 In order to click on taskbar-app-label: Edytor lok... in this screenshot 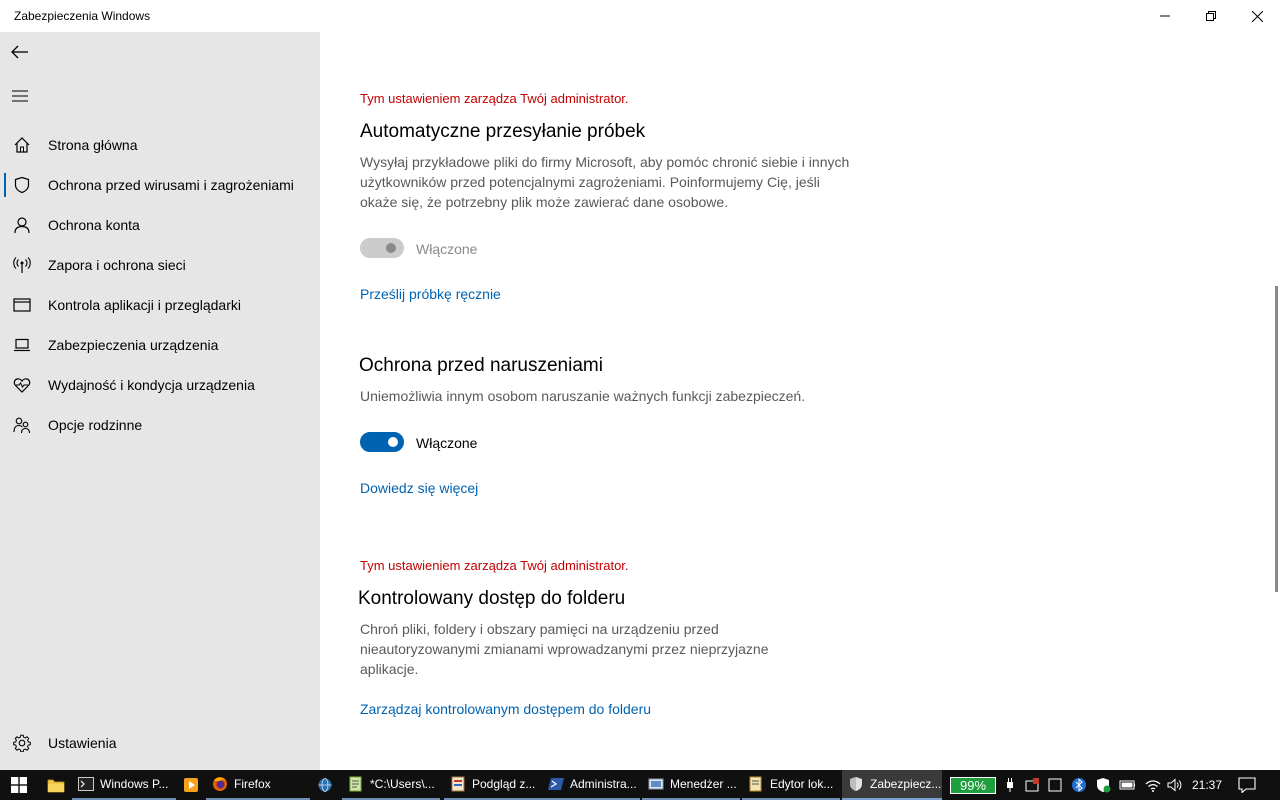, I will do `click(802, 784)`.